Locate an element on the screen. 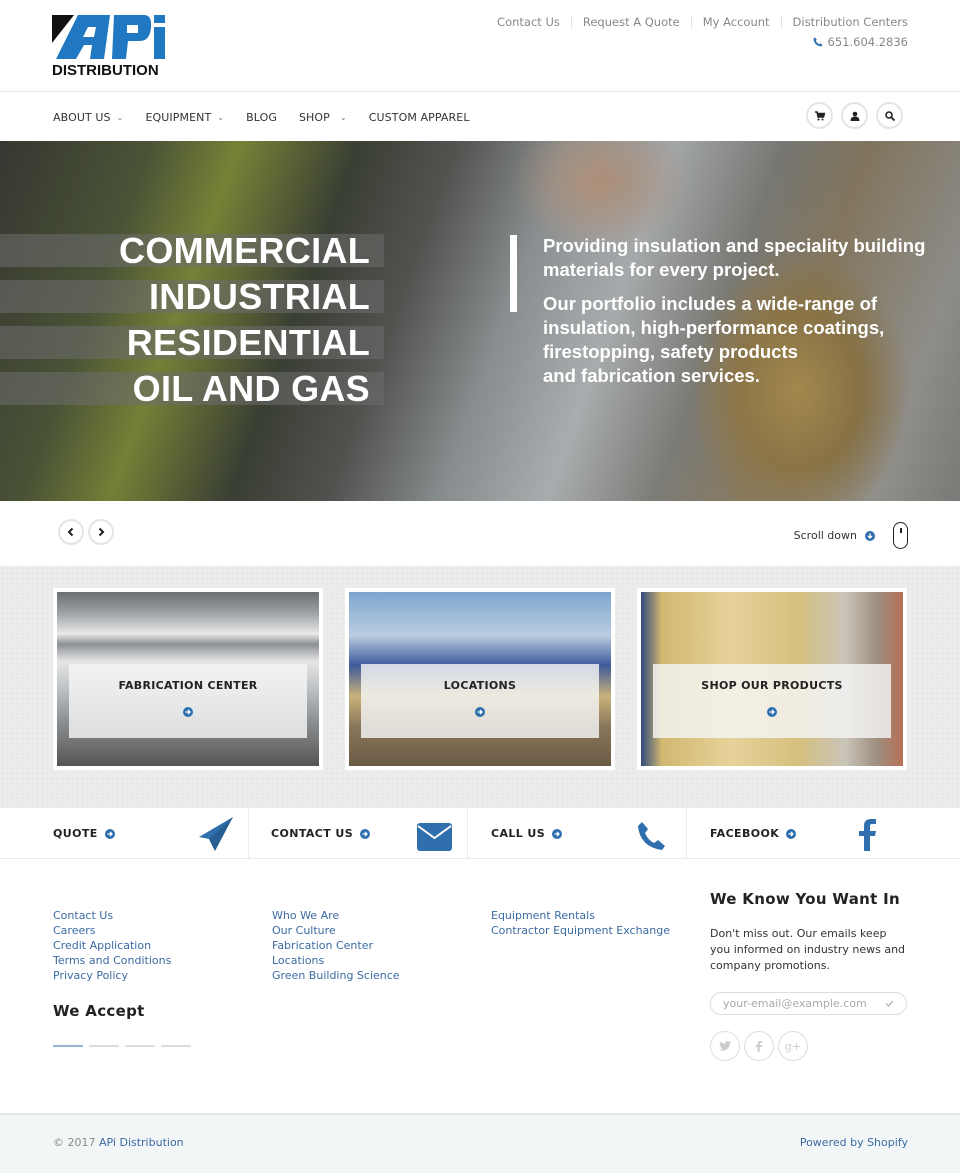  top-link-distribution-centers: Distribution Centers is located at coordinates (844, 22).